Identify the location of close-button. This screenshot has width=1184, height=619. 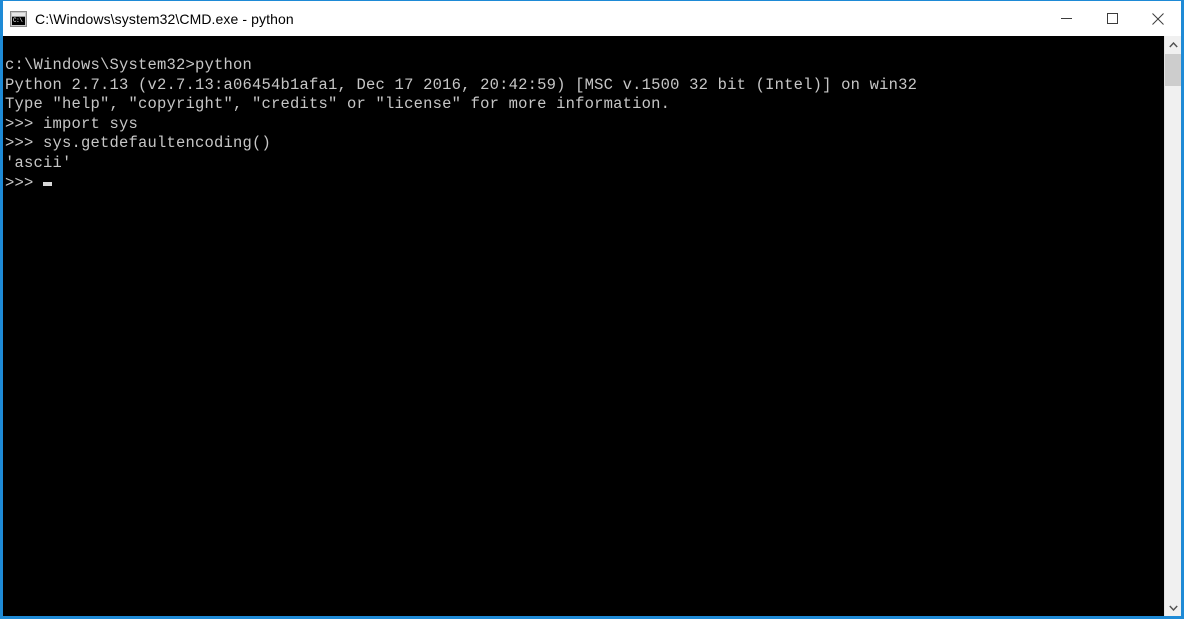
(1158, 18).